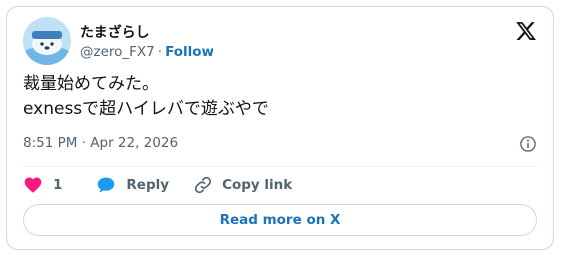 This screenshot has width=562, height=258. Describe the element at coordinates (257, 185) in the screenshot. I see `copy-link-label: Copy link` at that location.